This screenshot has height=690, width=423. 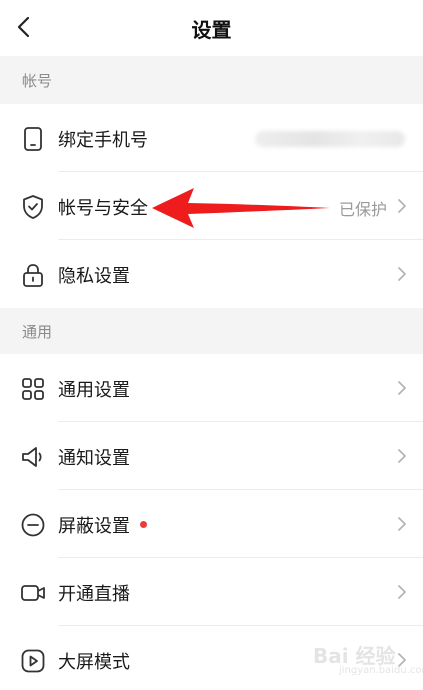 What do you see at coordinates (37, 81) in the screenshot?
I see `section-label: 帐号` at bounding box center [37, 81].